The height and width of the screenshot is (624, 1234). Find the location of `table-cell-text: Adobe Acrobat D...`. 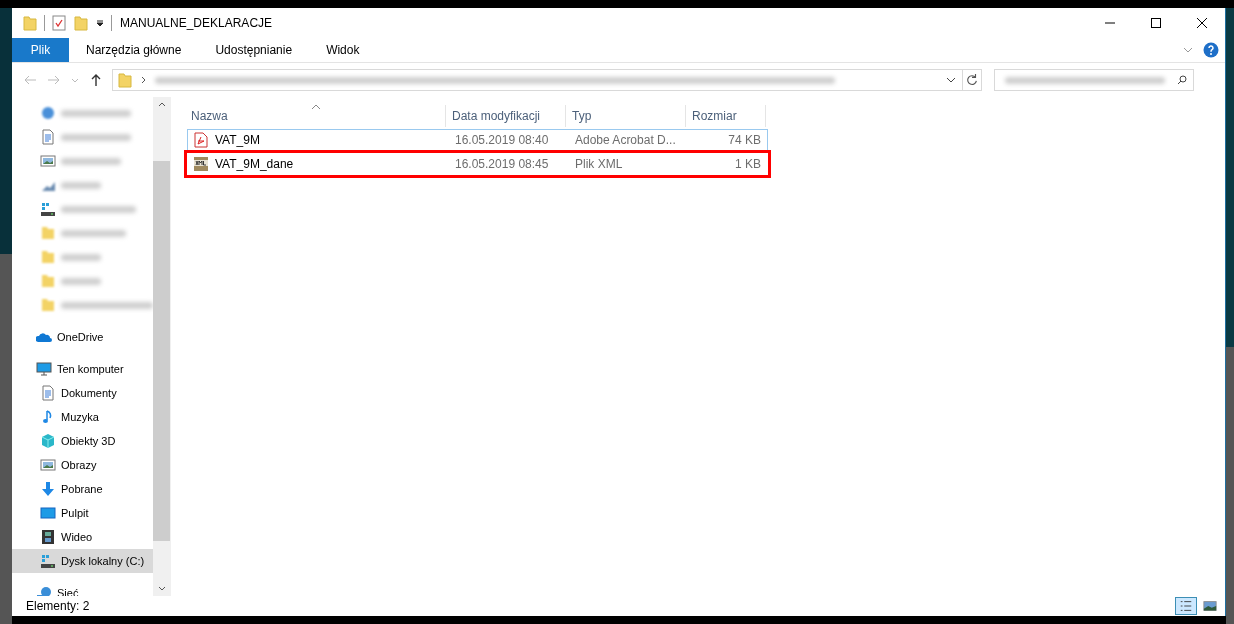

table-cell-text: Adobe Acrobat D... is located at coordinates (625, 140).